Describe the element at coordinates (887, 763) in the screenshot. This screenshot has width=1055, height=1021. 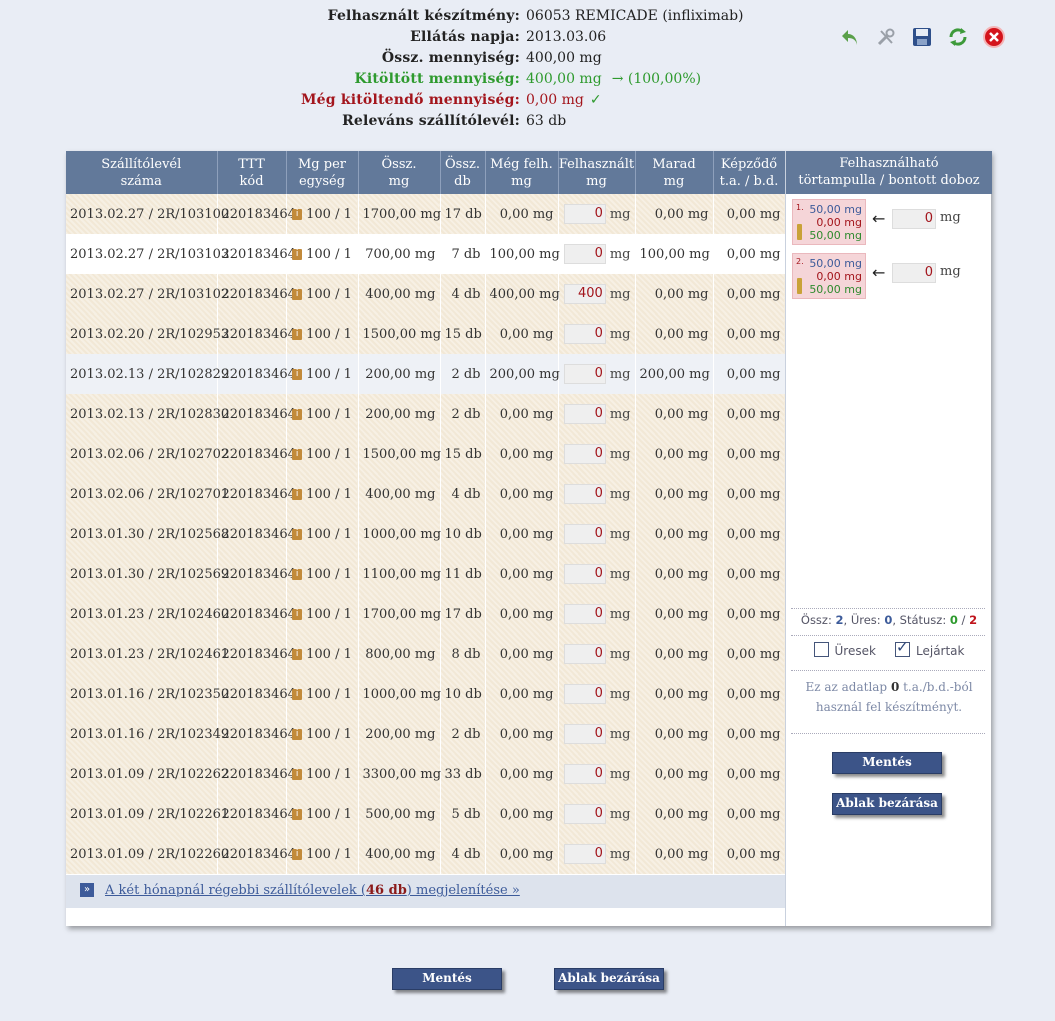
I see `side-save-button: Mentés` at that location.